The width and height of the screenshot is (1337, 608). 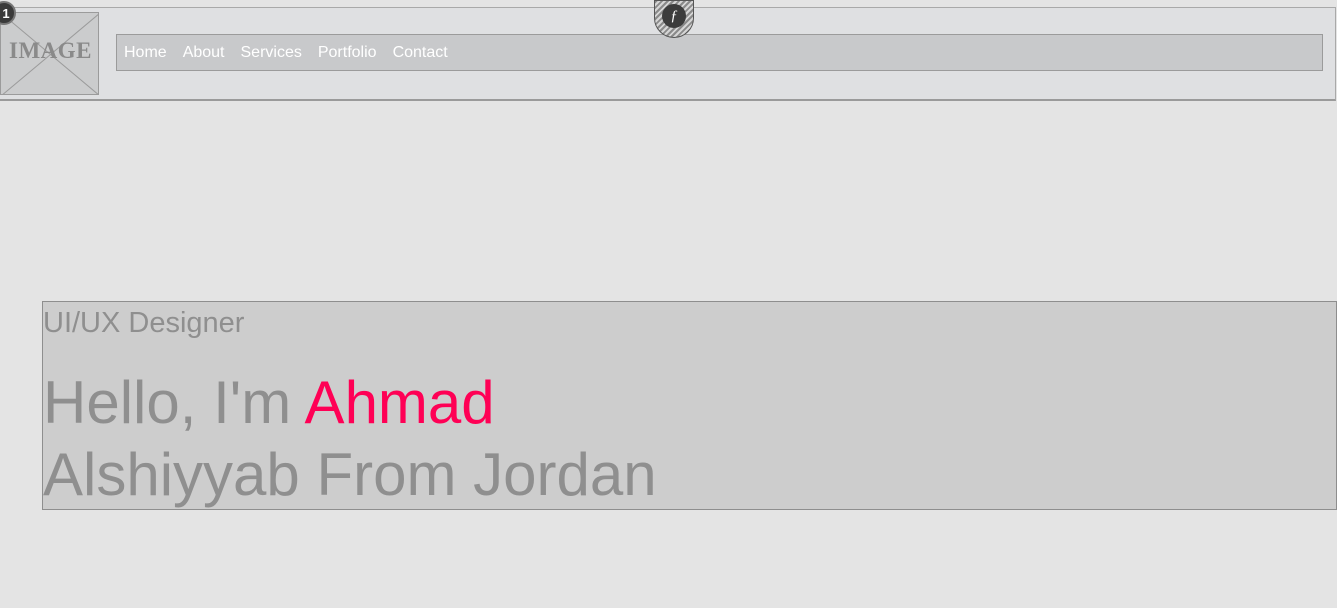 What do you see at coordinates (347, 53) in the screenshot?
I see `nav-item-portfolio: Portfolio` at bounding box center [347, 53].